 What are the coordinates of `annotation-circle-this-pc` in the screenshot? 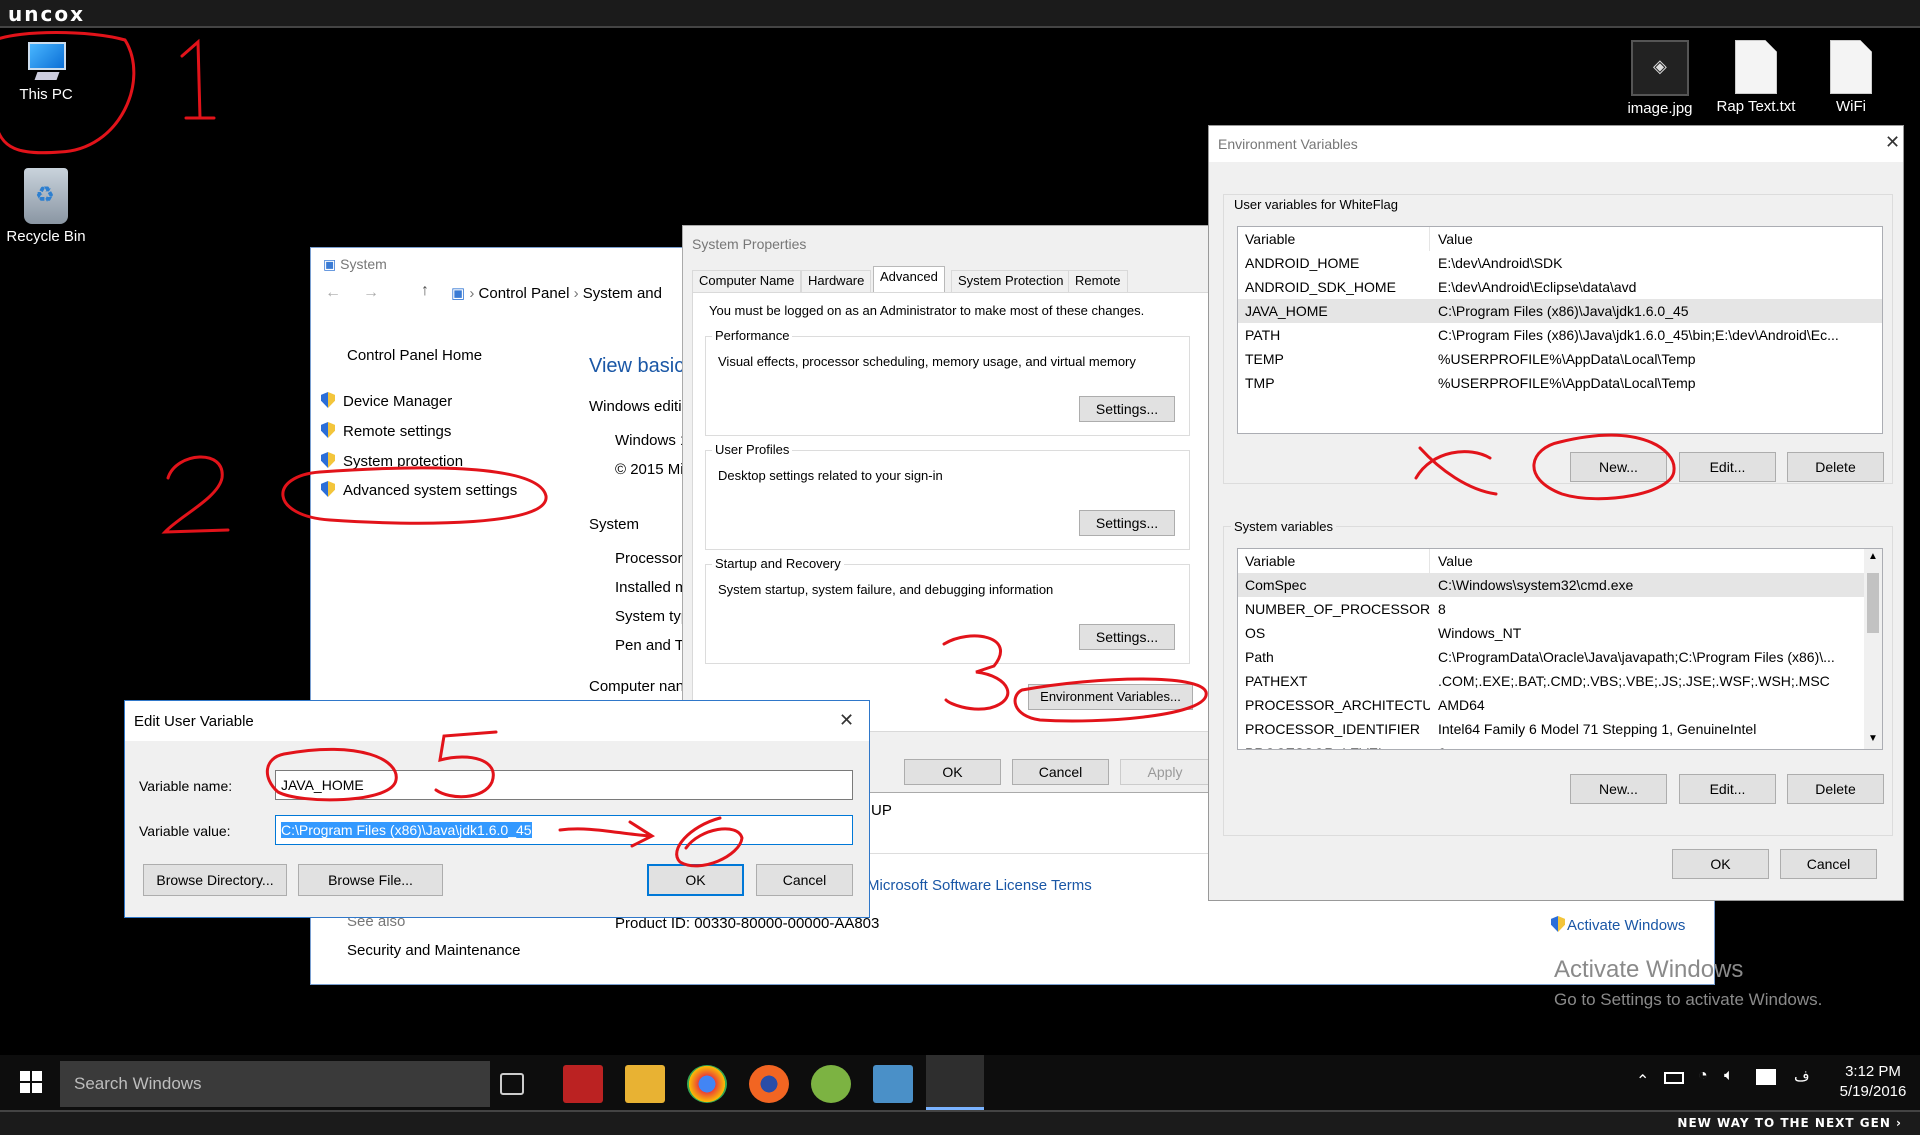 It's located at (68, 93).